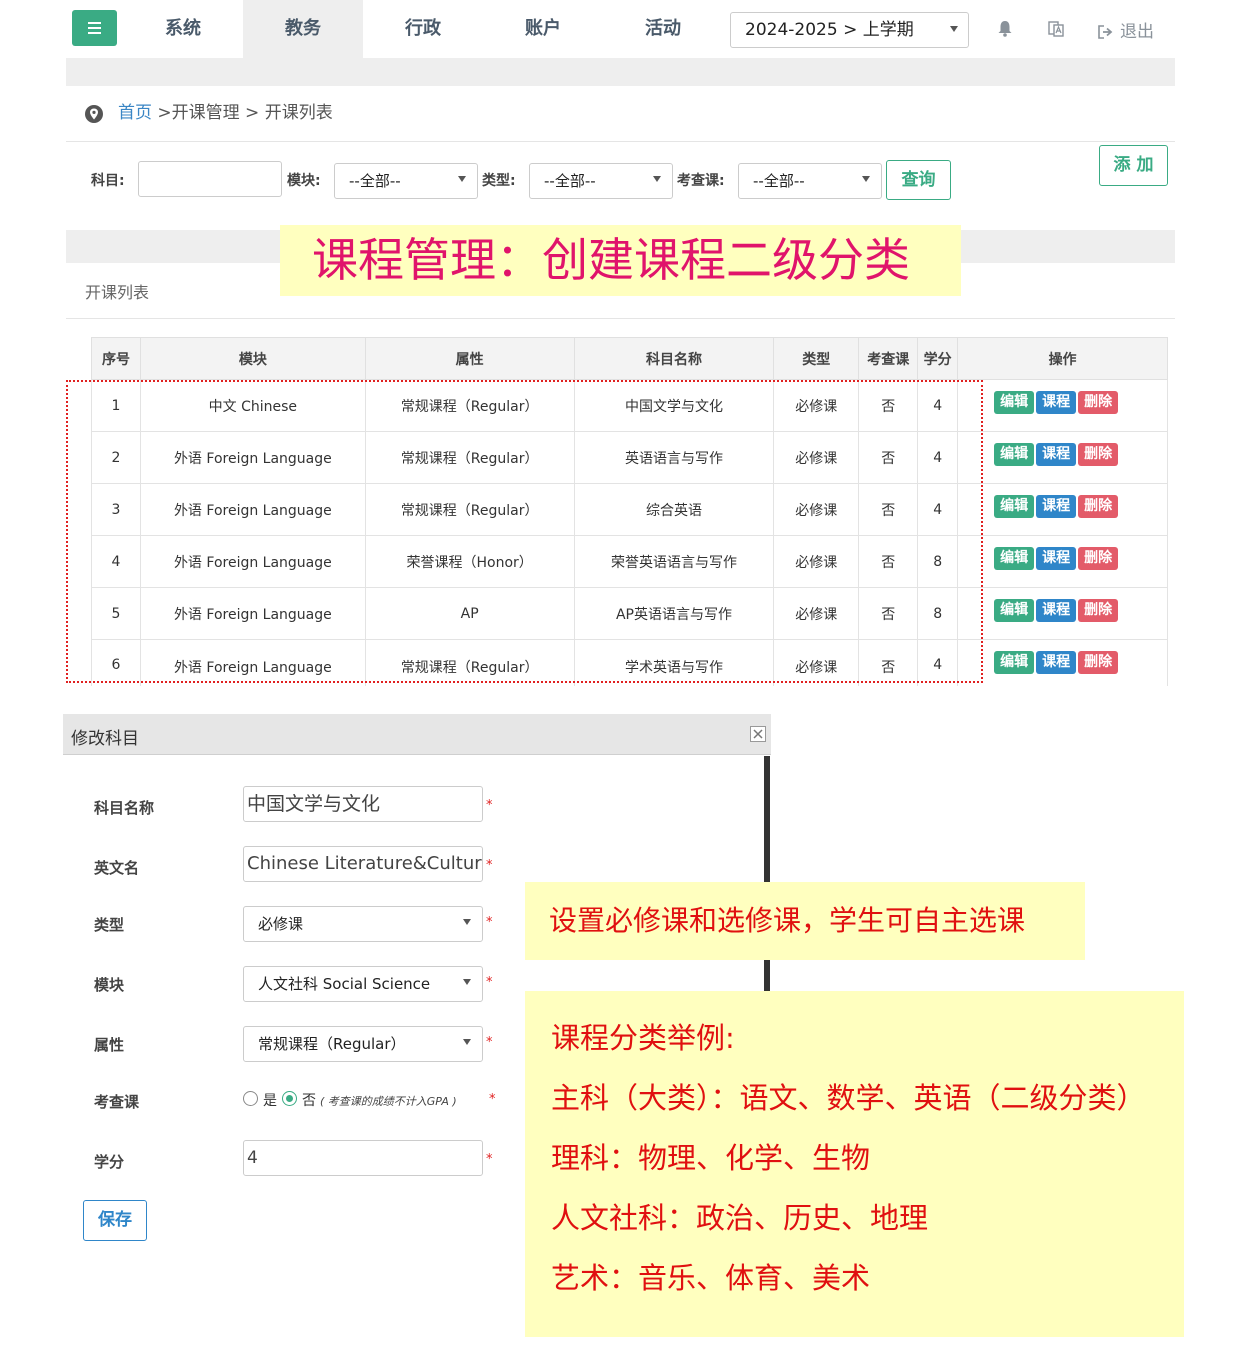  I want to click on term-select: 2024-2025 > 上学期, so click(849, 30).